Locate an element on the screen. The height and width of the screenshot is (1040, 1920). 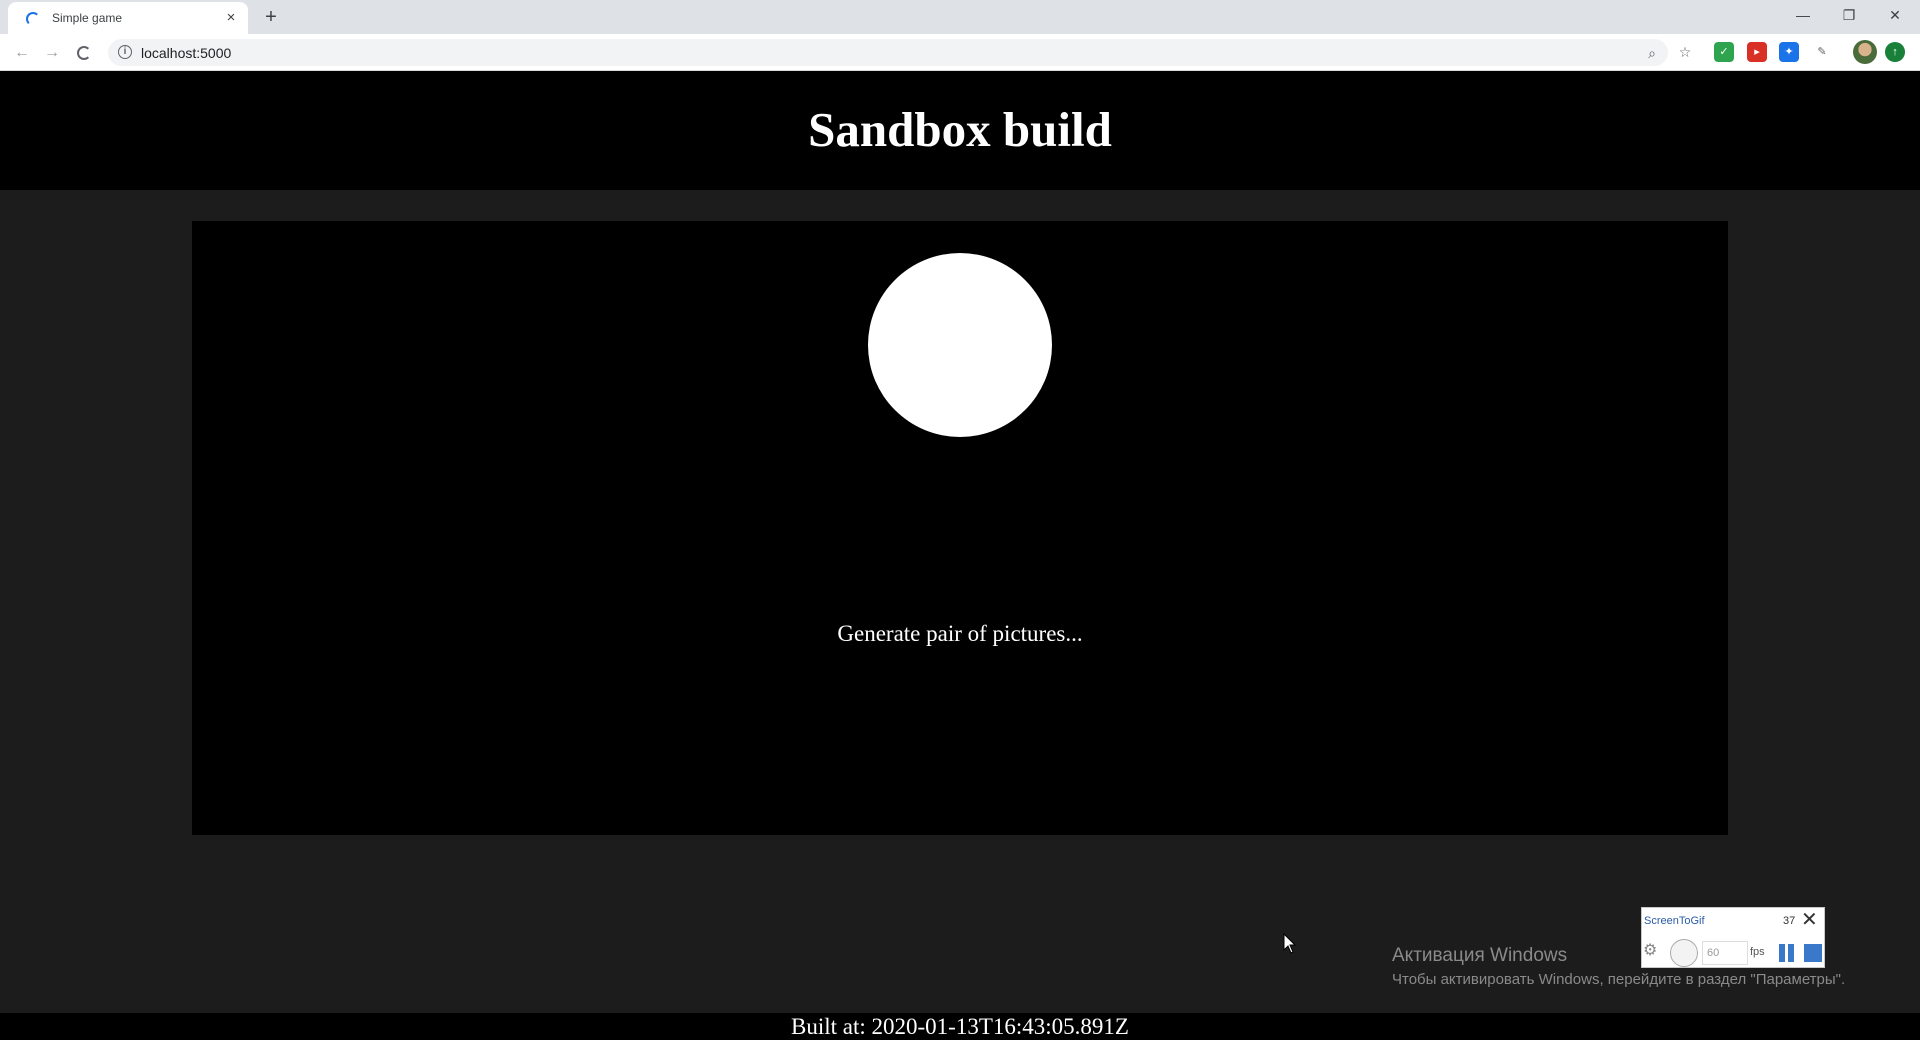
browser-toolbar: ← → i localhost:5000 ⌕ ☆ ✓ ▸ ✦ ✎ ↑ is located at coordinates (960, 52).